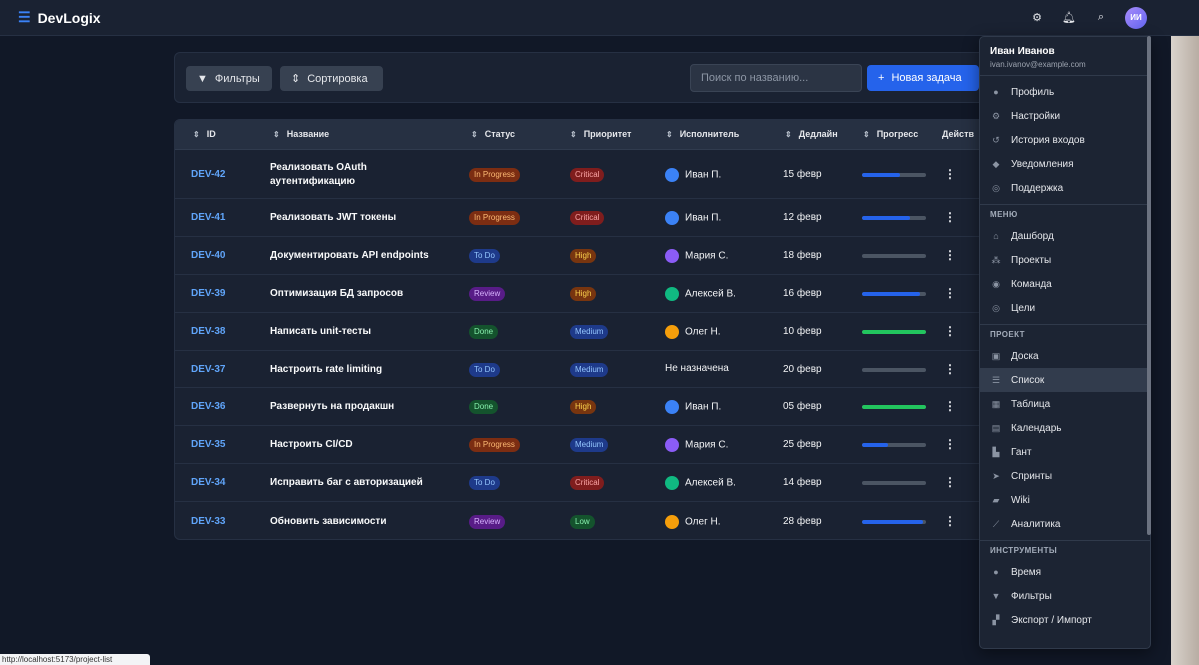 The image size is (1199, 665). Describe the element at coordinates (208, 406) in the screenshot. I see `task-id: DEV-36` at that location.